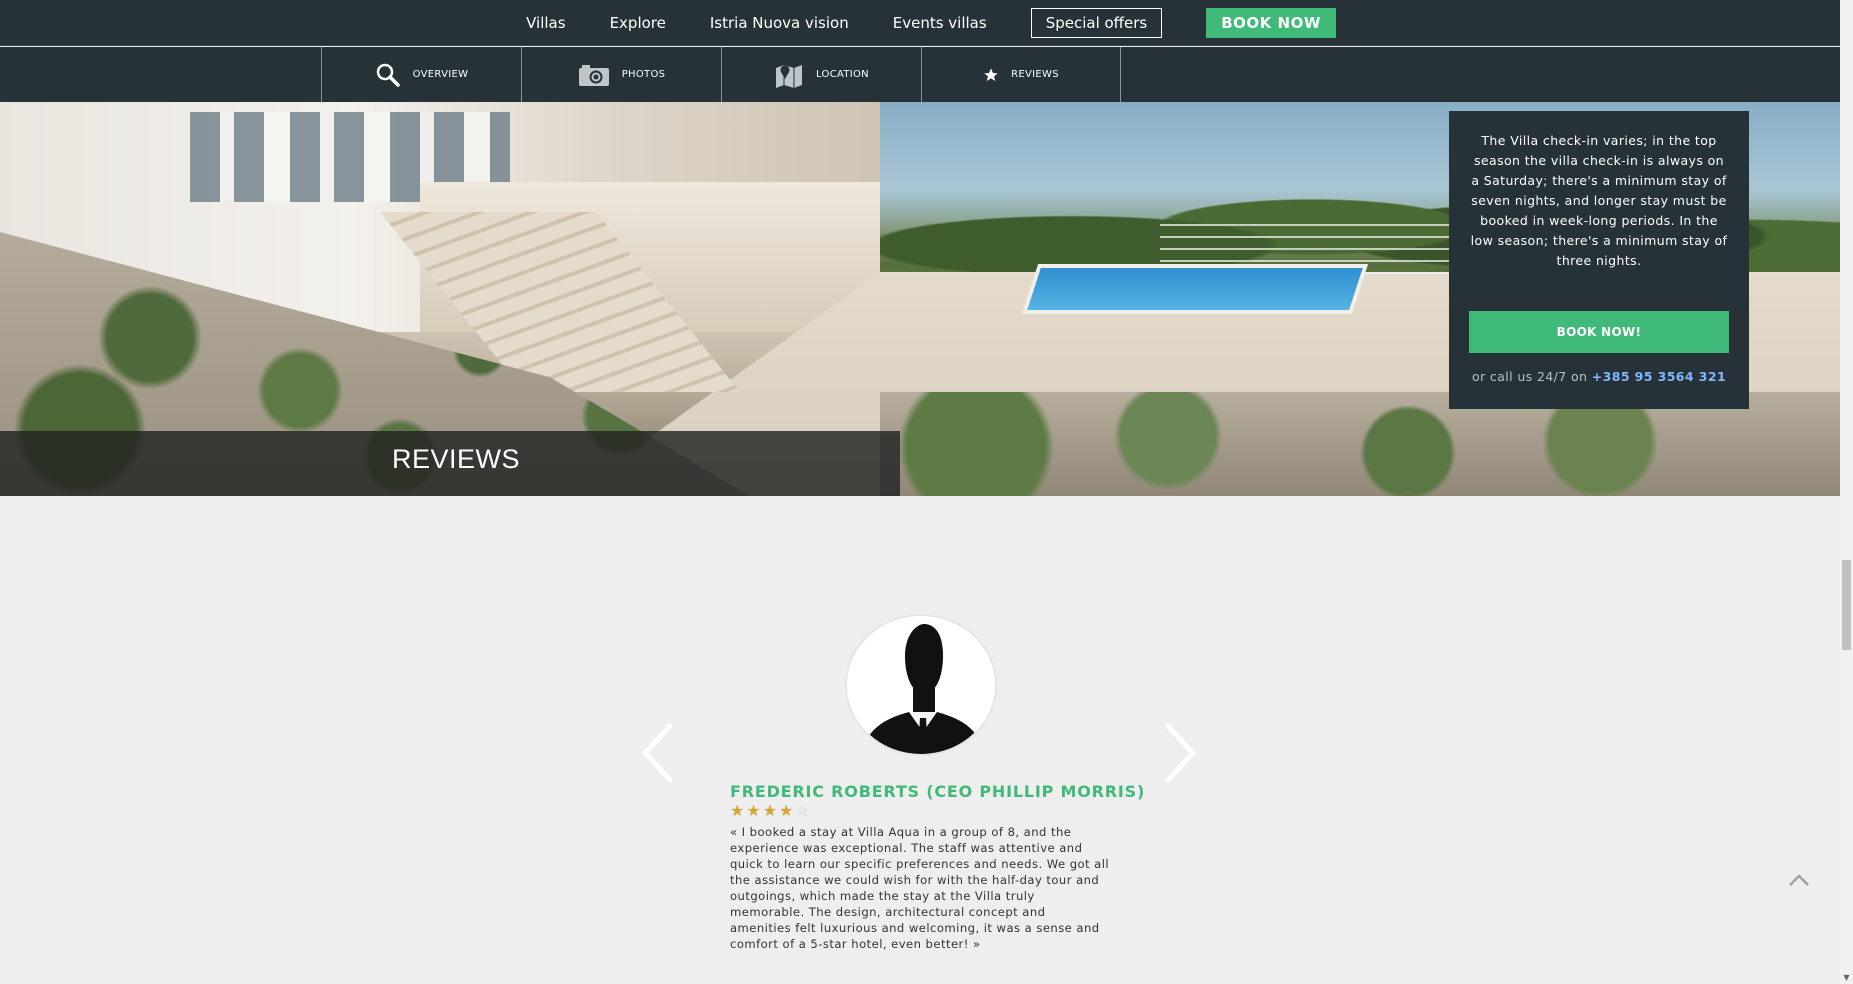 Image resolution: width=1853 pixels, height=984 pixels. What do you see at coordinates (779, 23) in the screenshot?
I see `nav-link-istria-nuova-vision: Istria Nuova vision` at bounding box center [779, 23].